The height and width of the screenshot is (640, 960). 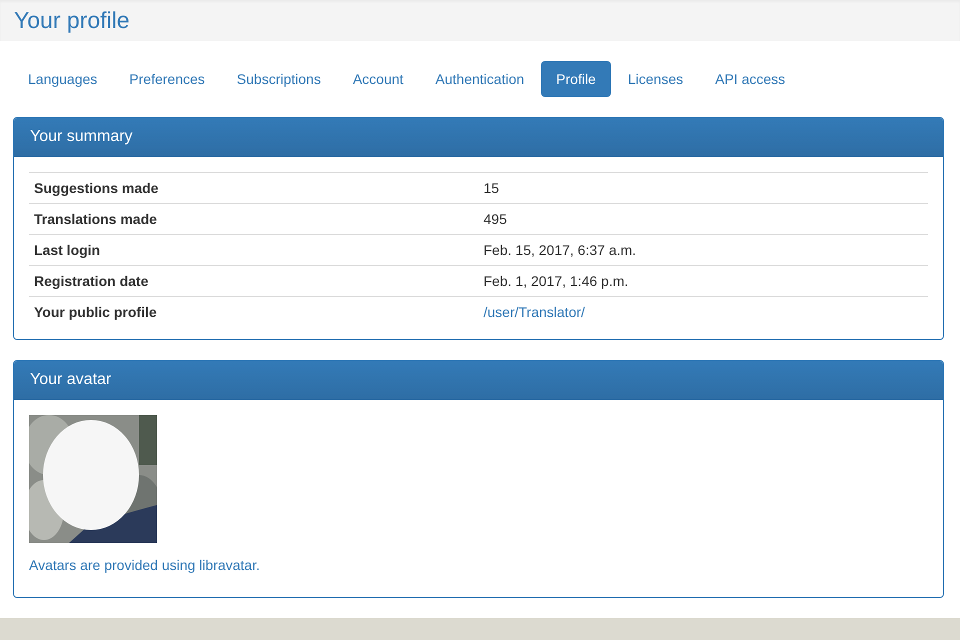 What do you see at coordinates (67, 250) in the screenshot?
I see `field-label: Last login` at bounding box center [67, 250].